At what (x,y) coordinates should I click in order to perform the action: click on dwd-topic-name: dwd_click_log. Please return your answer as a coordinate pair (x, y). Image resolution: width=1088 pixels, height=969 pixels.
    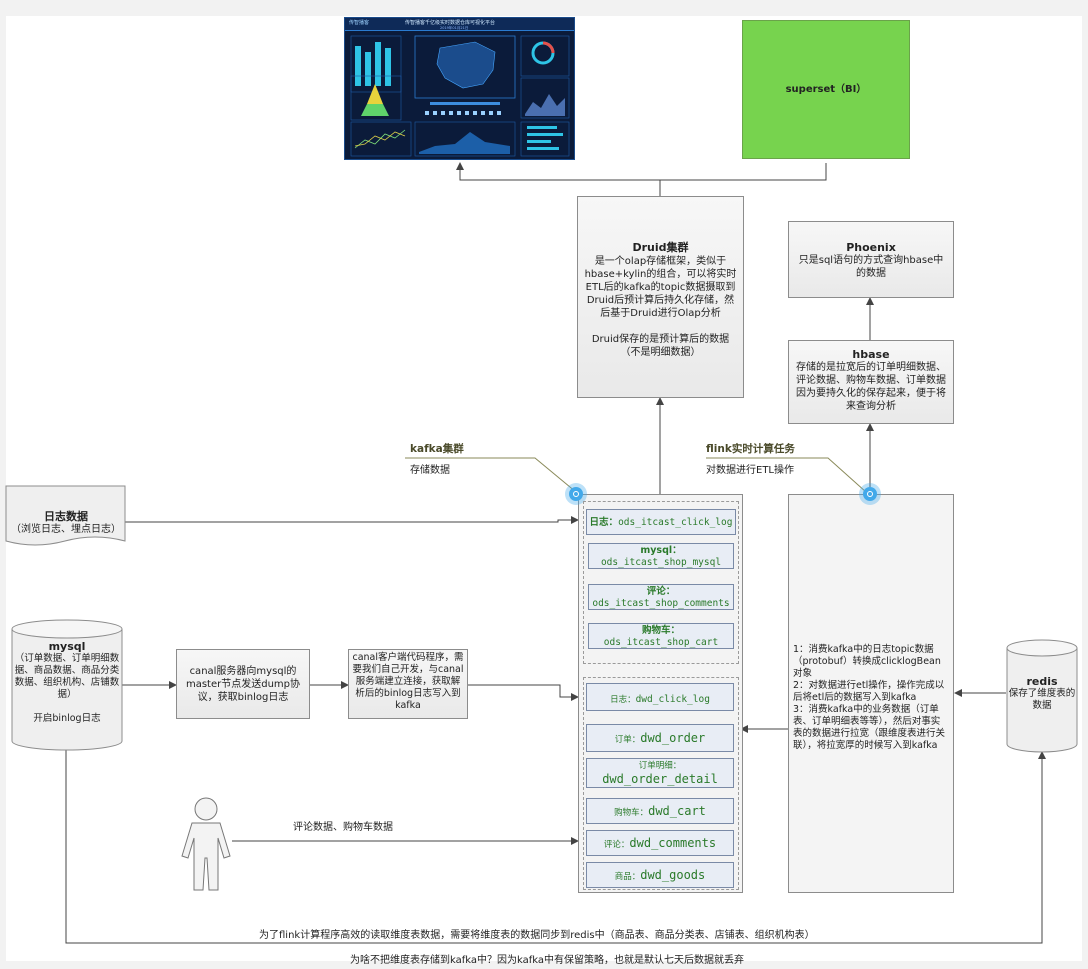
    Looking at the image, I should click on (672, 699).